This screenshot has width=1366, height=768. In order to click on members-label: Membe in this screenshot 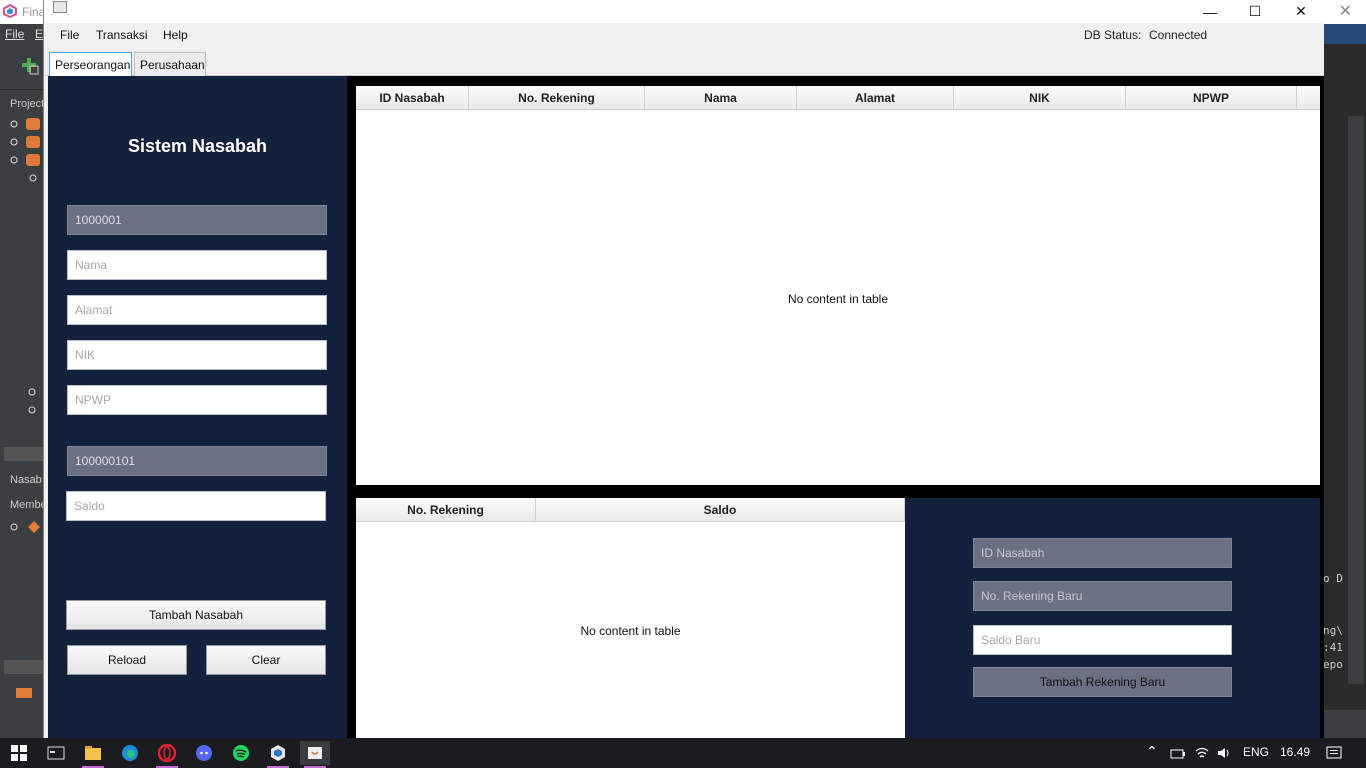, I will do `click(28, 505)`.